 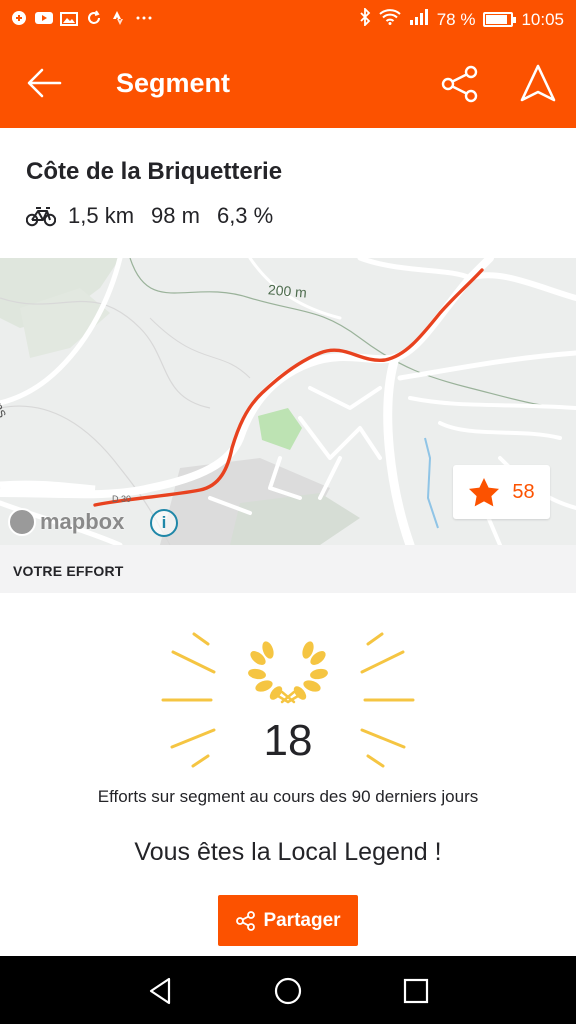 I want to click on battery-icon, so click(x=500, y=19).